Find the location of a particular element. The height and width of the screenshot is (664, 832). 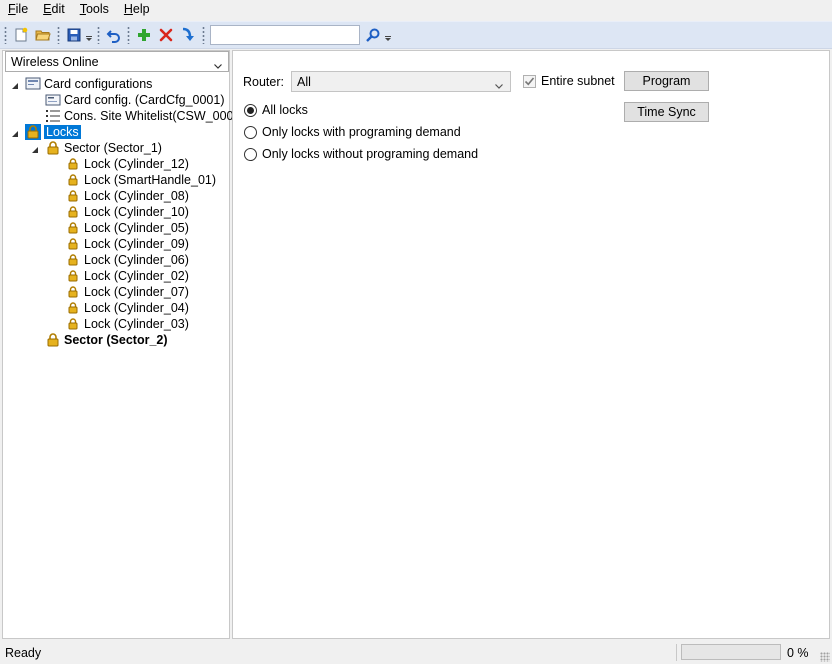

menu-help: Help is located at coordinates (136, 10).